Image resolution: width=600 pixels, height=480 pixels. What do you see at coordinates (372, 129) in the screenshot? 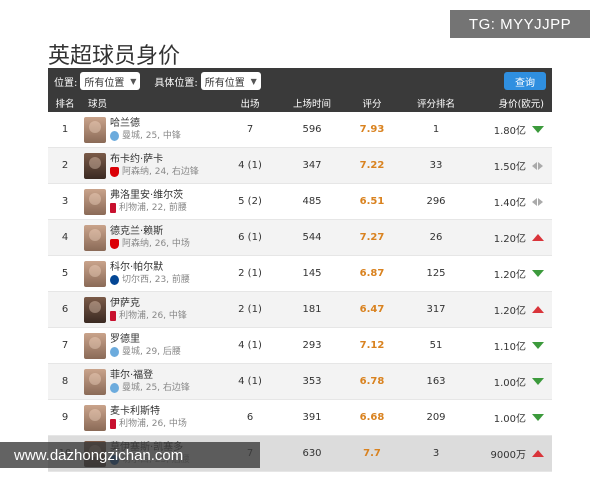
I see `rating-cell: 7.93` at bounding box center [372, 129].